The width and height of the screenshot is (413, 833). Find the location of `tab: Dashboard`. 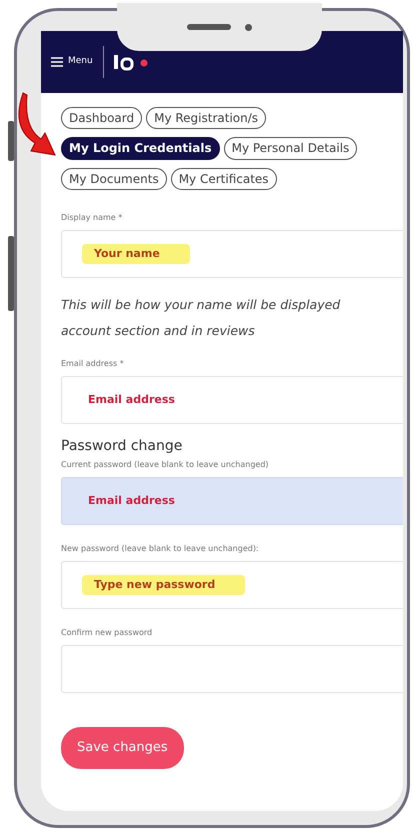

tab: Dashboard is located at coordinates (101, 118).